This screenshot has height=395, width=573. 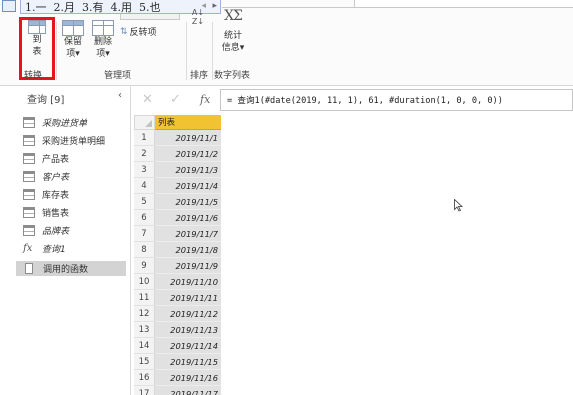 I want to click on table-cell: 2019/11/13, so click(x=188, y=330).